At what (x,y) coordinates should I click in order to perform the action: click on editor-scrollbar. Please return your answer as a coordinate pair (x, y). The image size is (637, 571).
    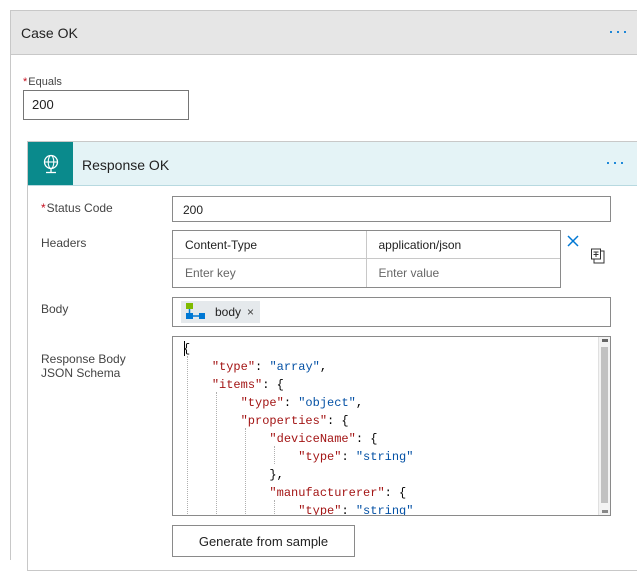
    Looking at the image, I should click on (604, 426).